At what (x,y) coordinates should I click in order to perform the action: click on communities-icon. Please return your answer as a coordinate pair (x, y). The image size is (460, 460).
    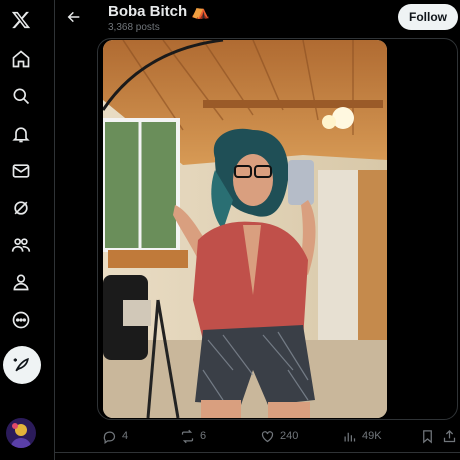
    Looking at the image, I should click on (21, 245).